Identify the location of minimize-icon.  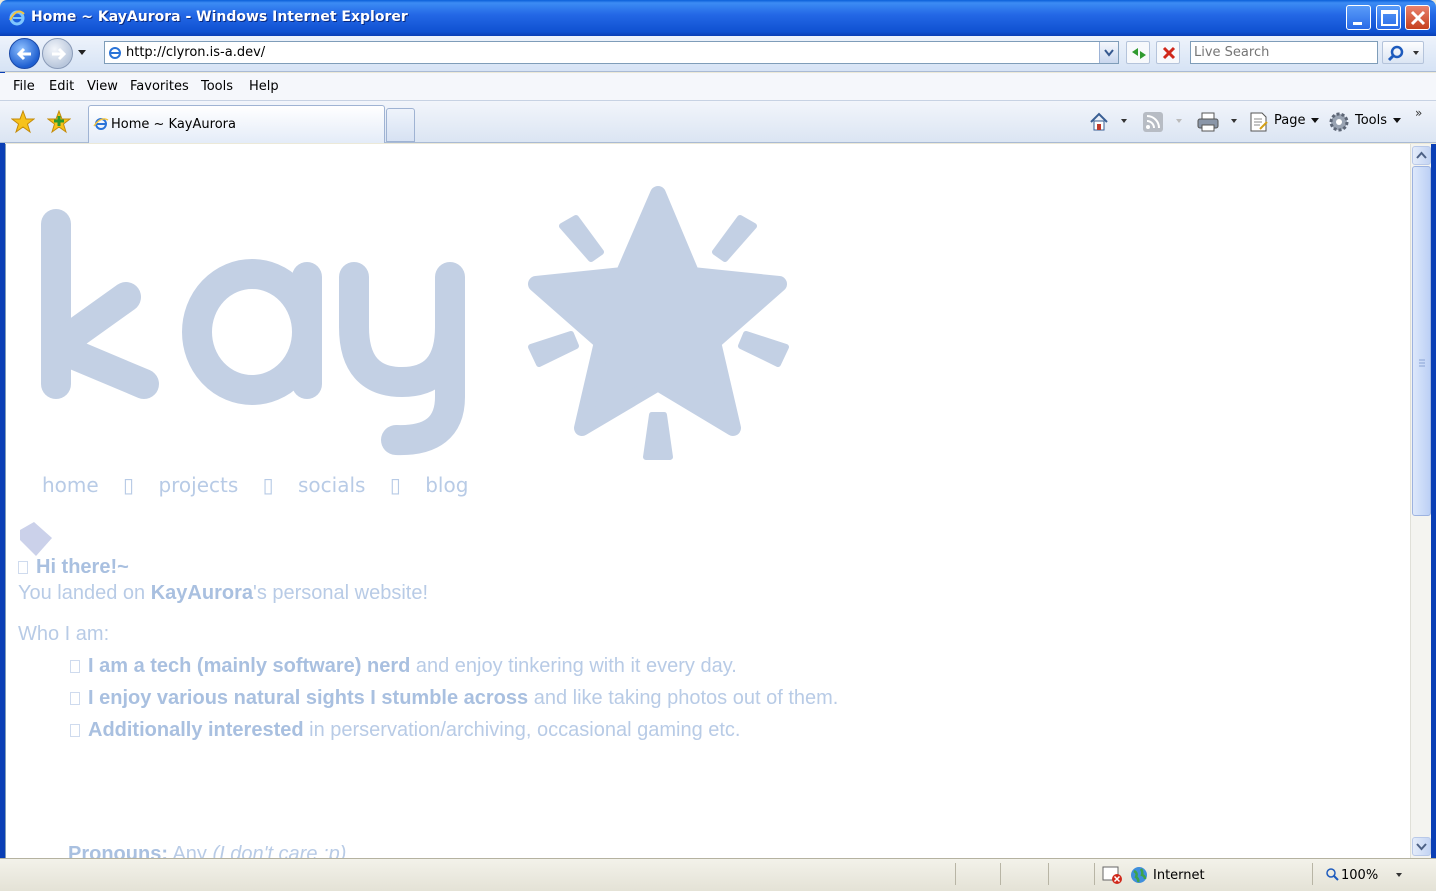
(1357, 23).